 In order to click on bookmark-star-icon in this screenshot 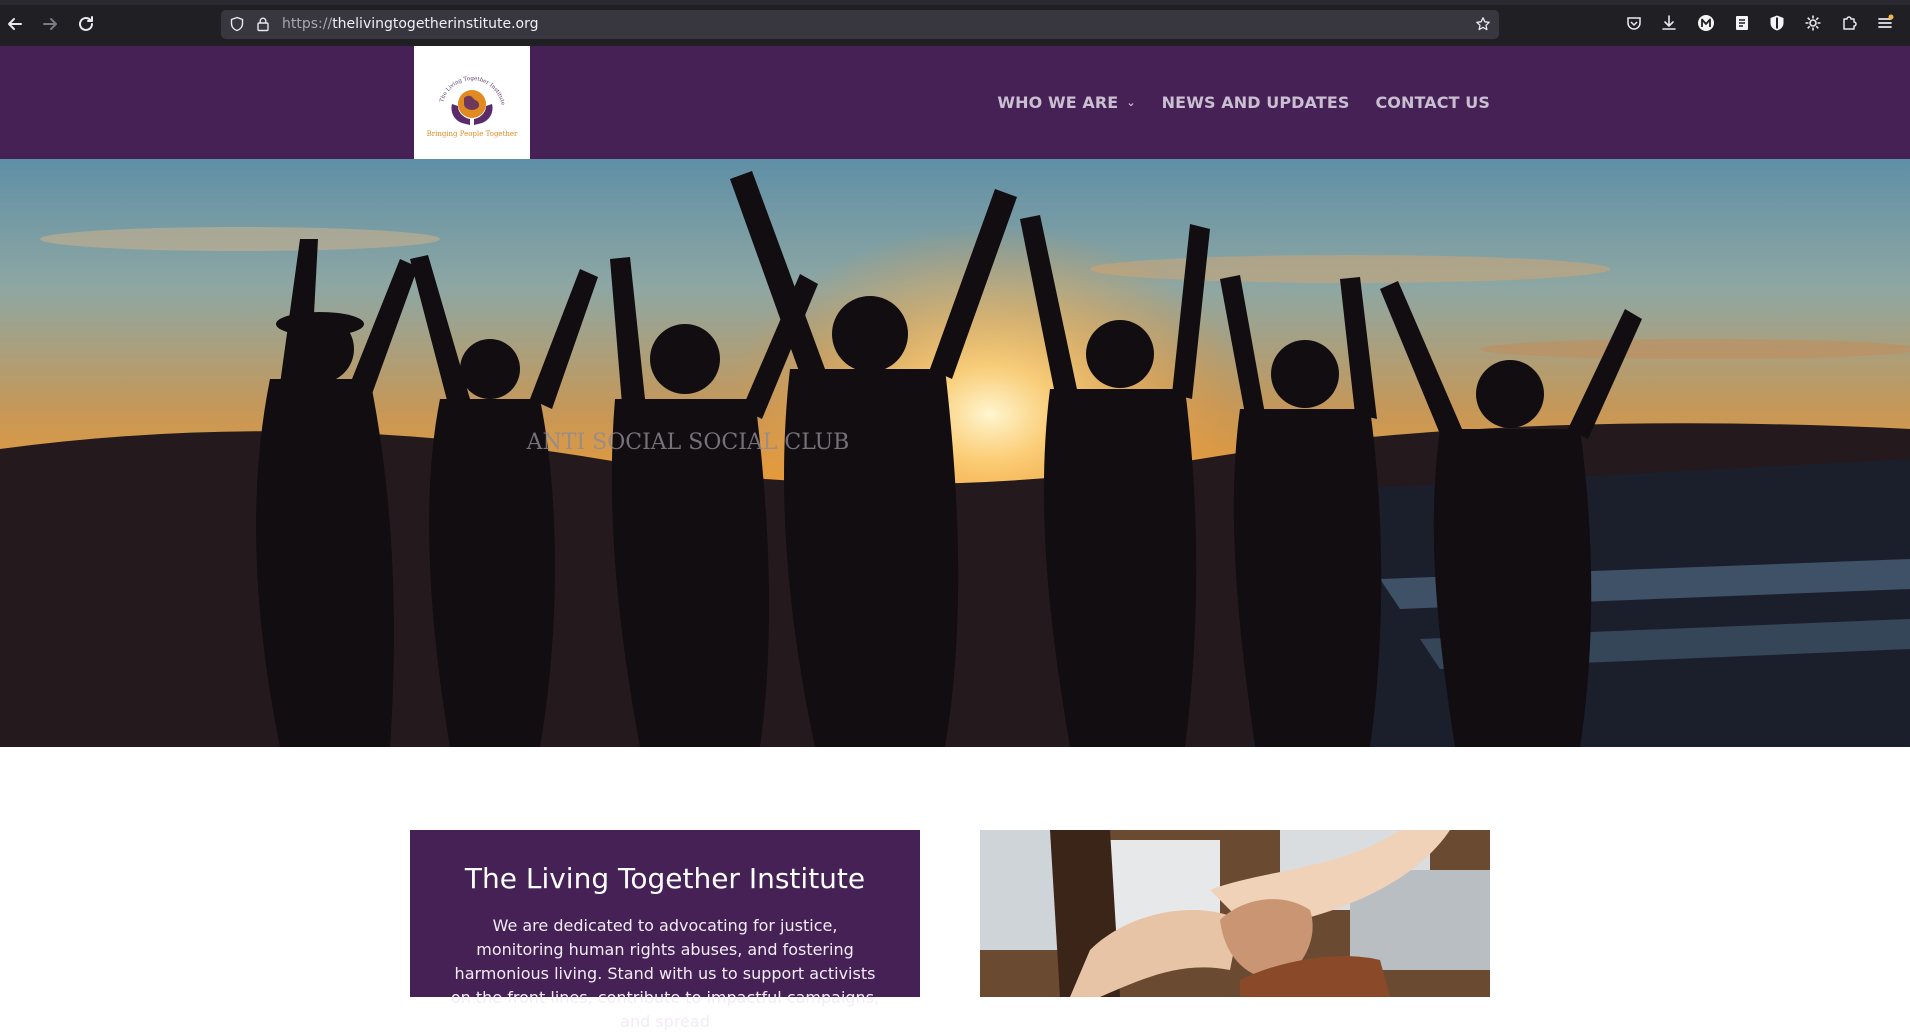, I will do `click(1483, 24)`.